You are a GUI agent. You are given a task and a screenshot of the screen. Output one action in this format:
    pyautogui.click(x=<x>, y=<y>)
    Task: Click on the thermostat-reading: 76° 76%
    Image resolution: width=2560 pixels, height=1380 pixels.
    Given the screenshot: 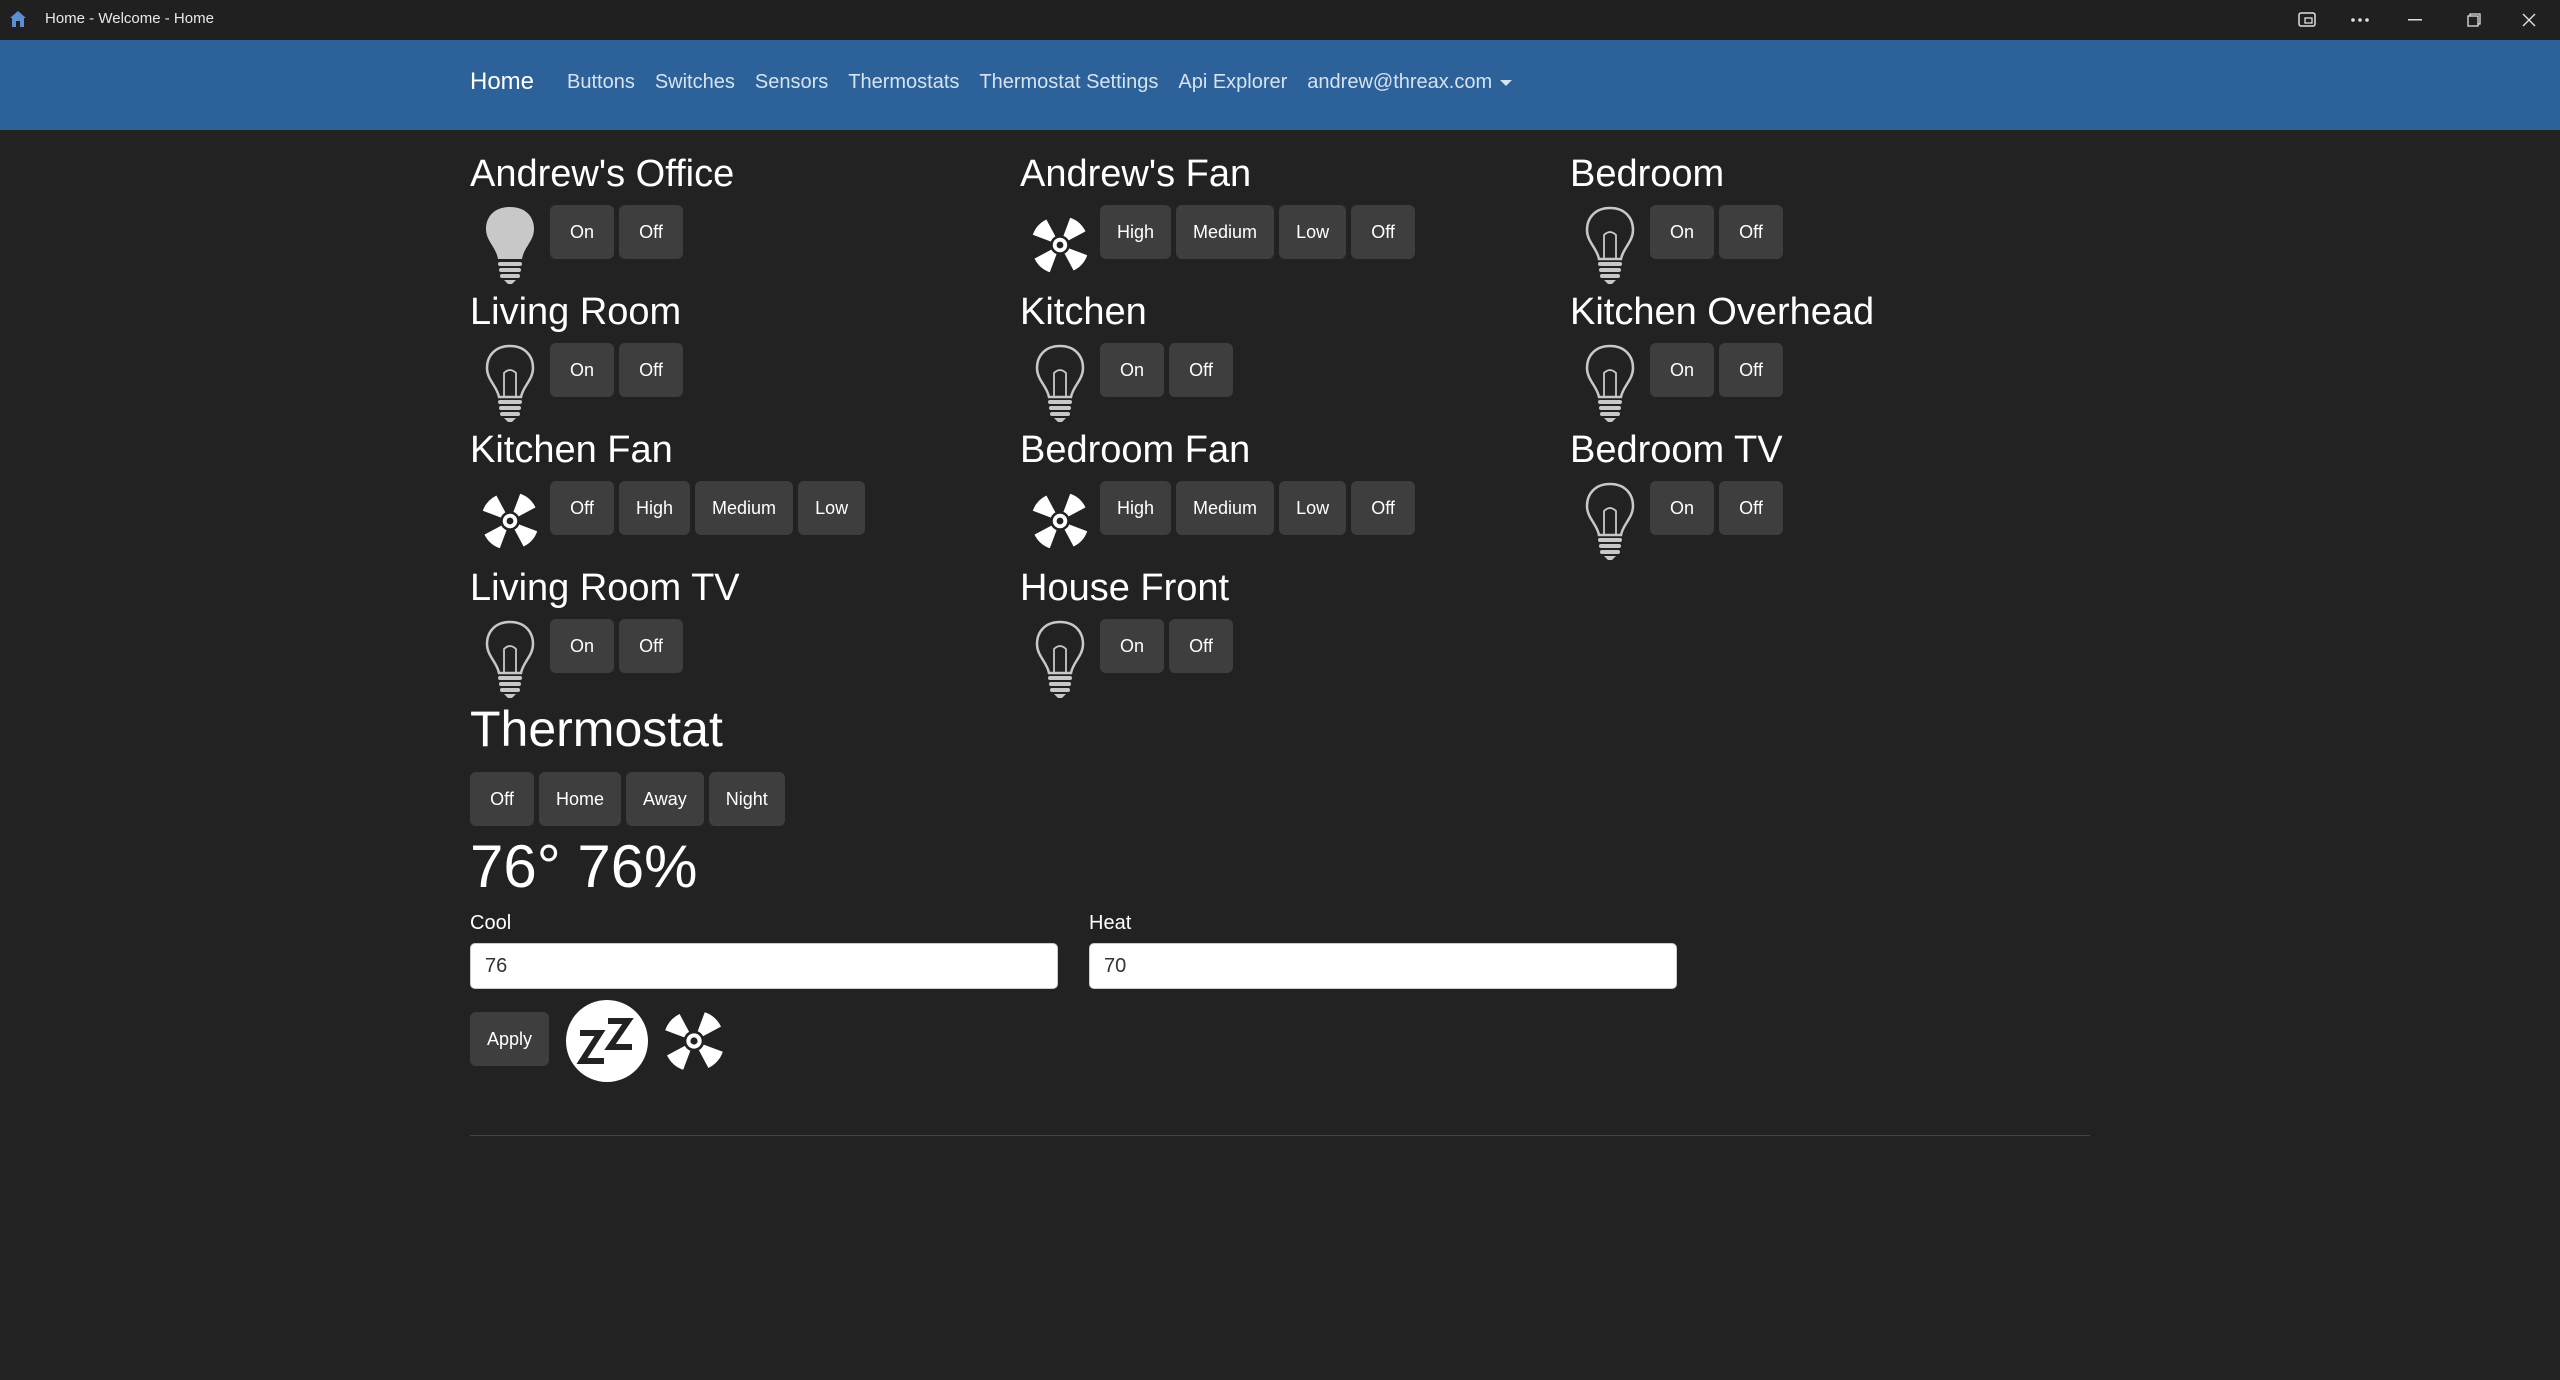 What is the action you would take?
    pyautogui.click(x=584, y=866)
    